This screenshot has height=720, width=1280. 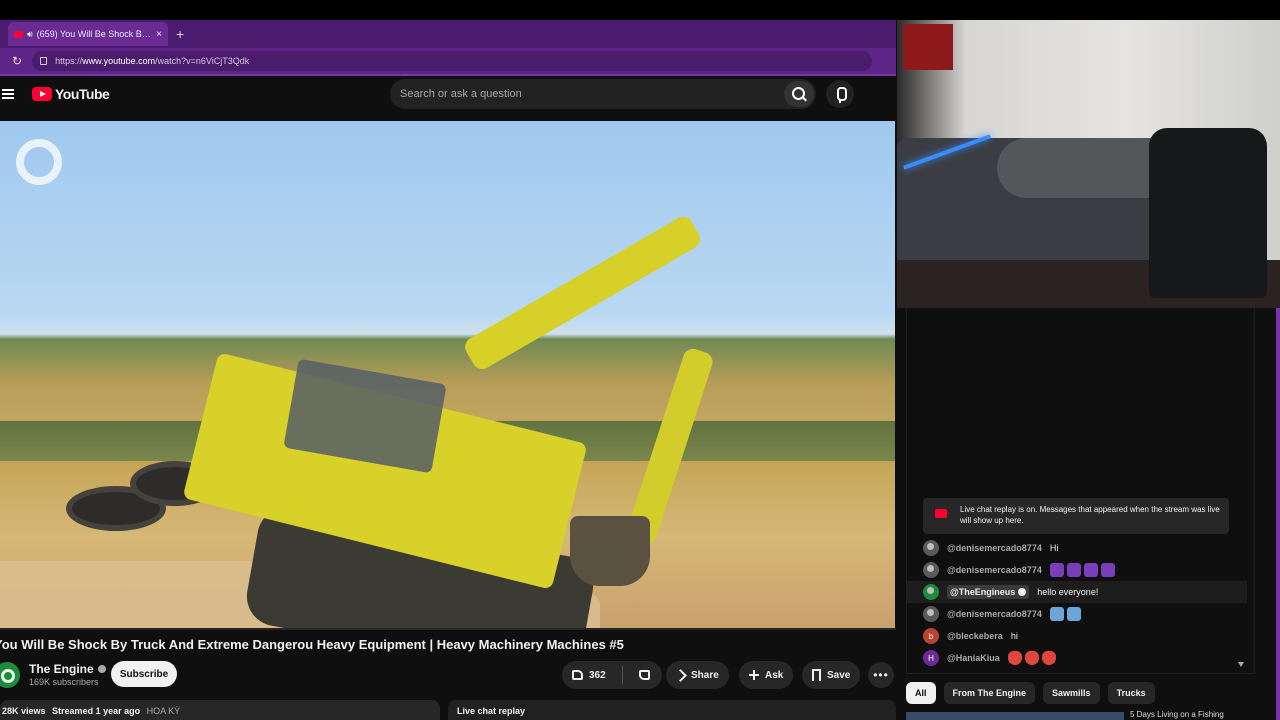 I want to click on more-actions-icon: •••, so click(x=881, y=675).